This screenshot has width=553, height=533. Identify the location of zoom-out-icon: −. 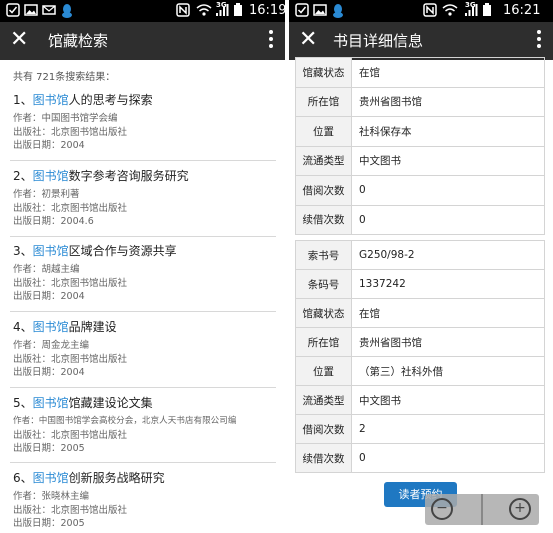
(442, 509).